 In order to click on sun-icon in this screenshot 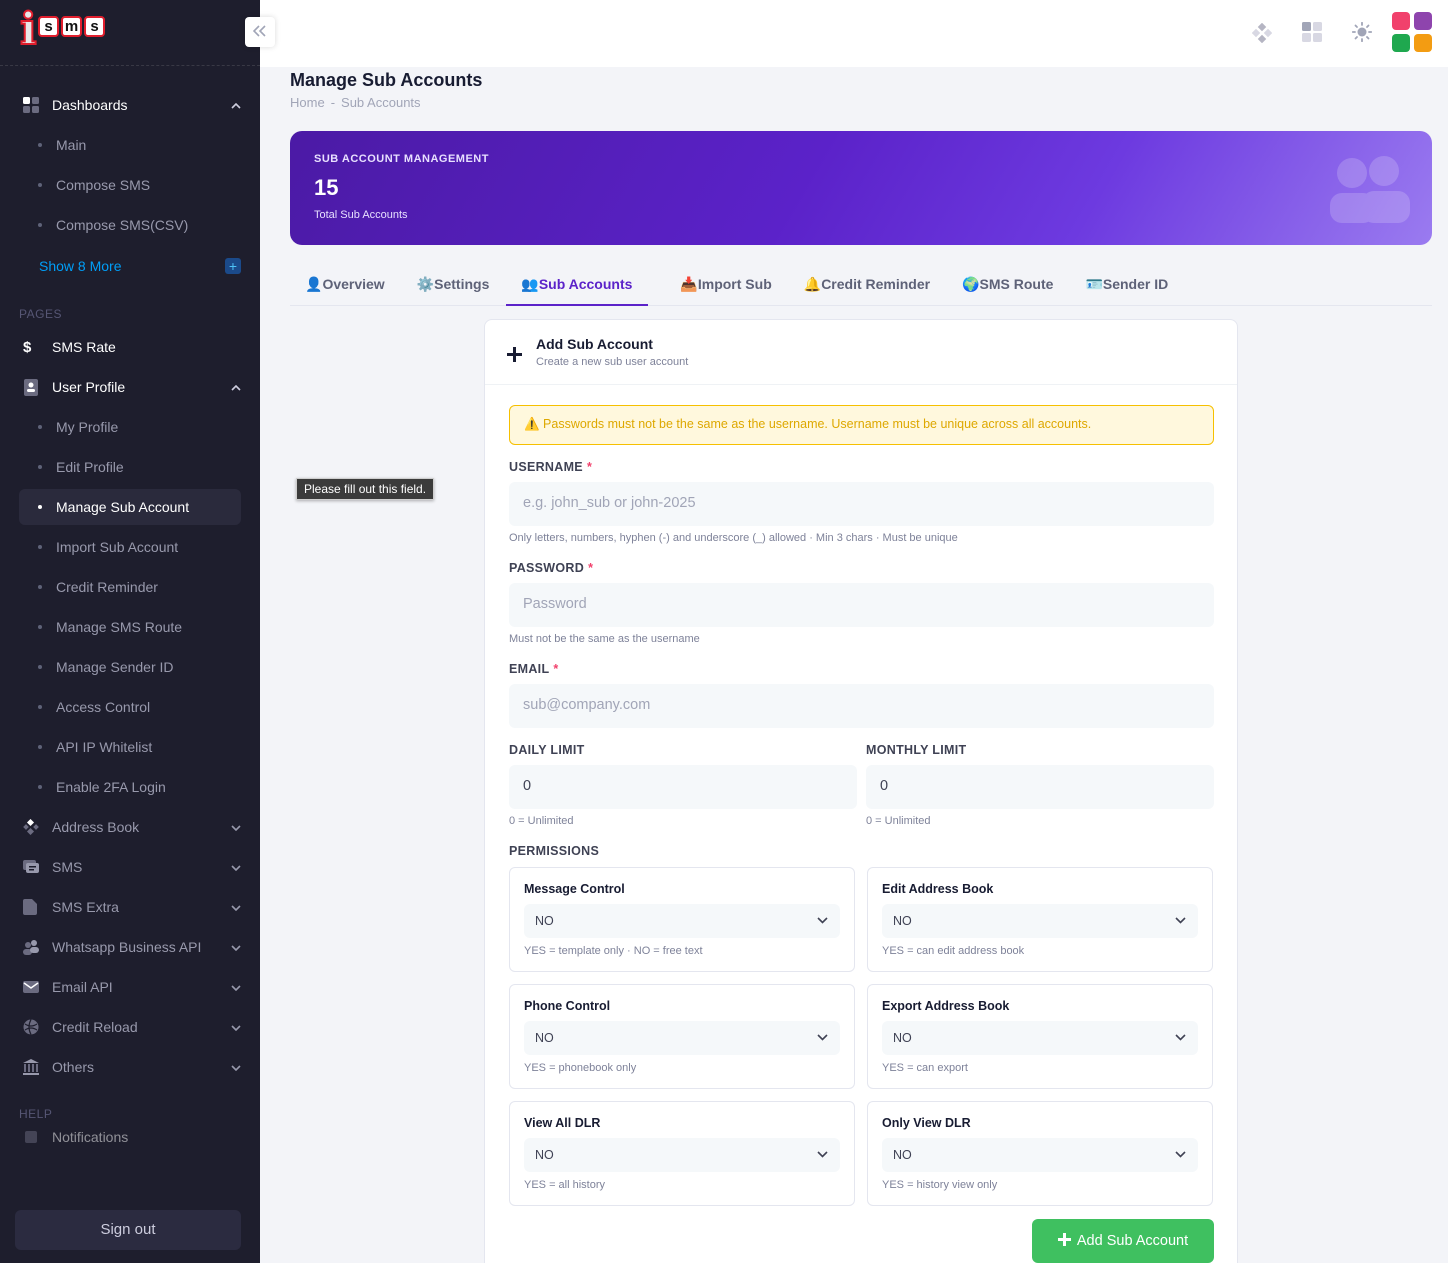, I will do `click(1362, 34)`.